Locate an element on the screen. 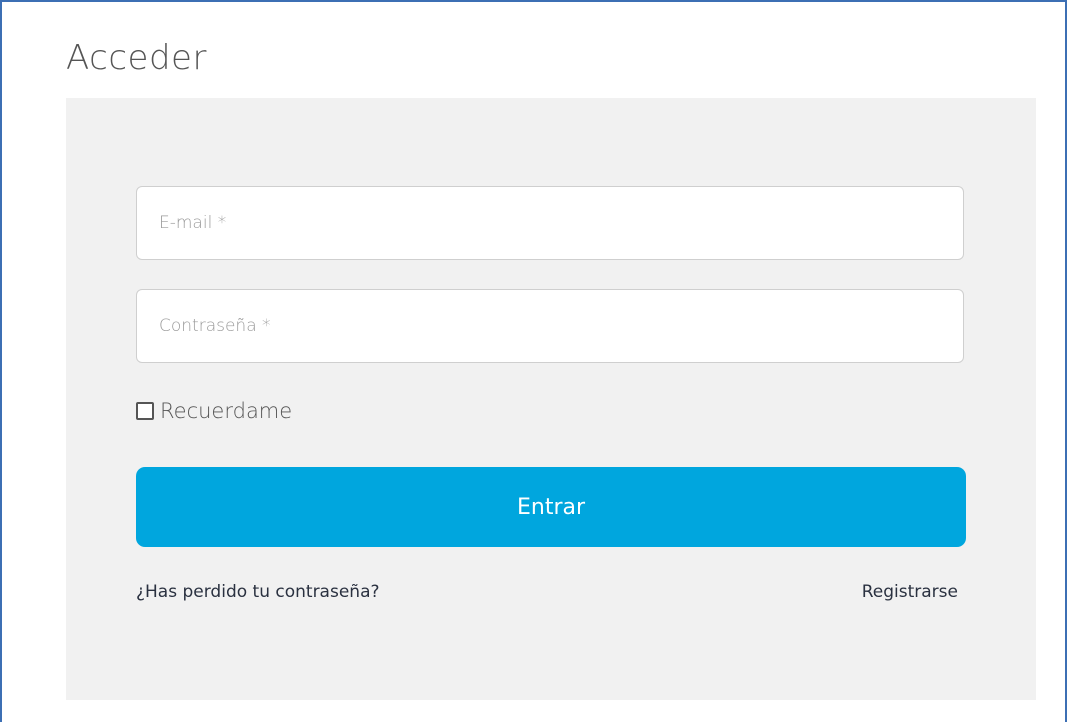  remember-me-checkbox: Recuerdame is located at coordinates (214, 411).